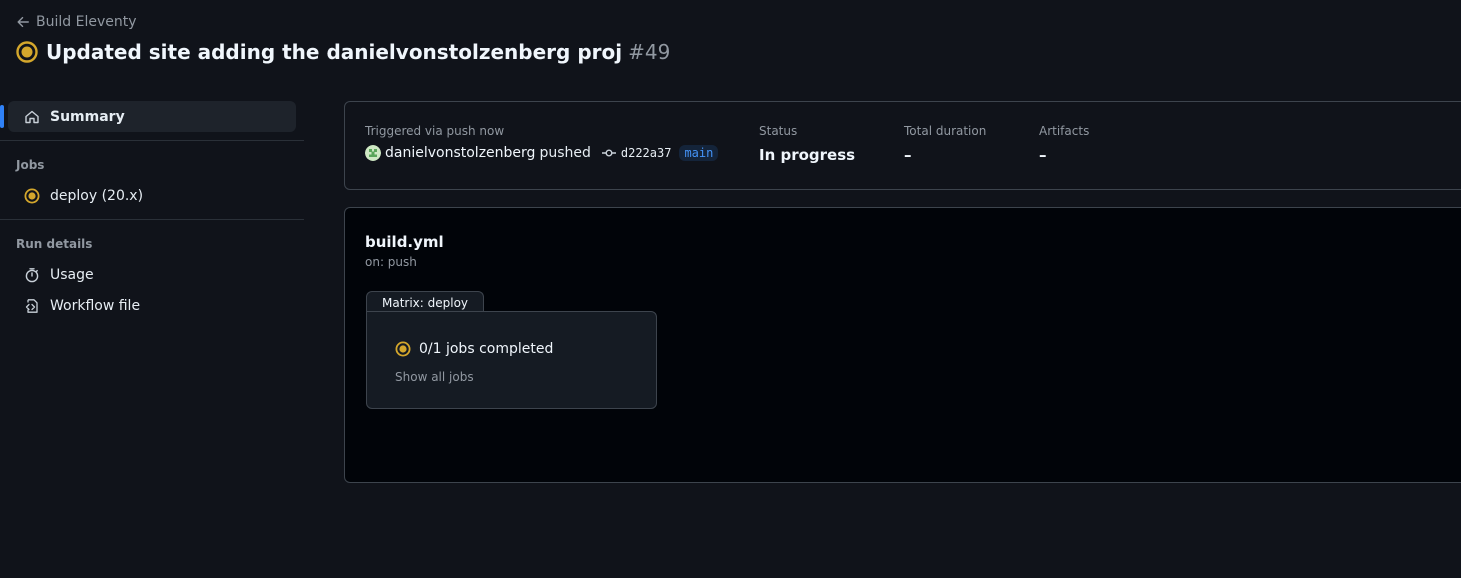 Image resolution: width=1461 pixels, height=578 pixels. Describe the element at coordinates (87, 116) in the screenshot. I see `sidebar-item-label: Summary` at that location.